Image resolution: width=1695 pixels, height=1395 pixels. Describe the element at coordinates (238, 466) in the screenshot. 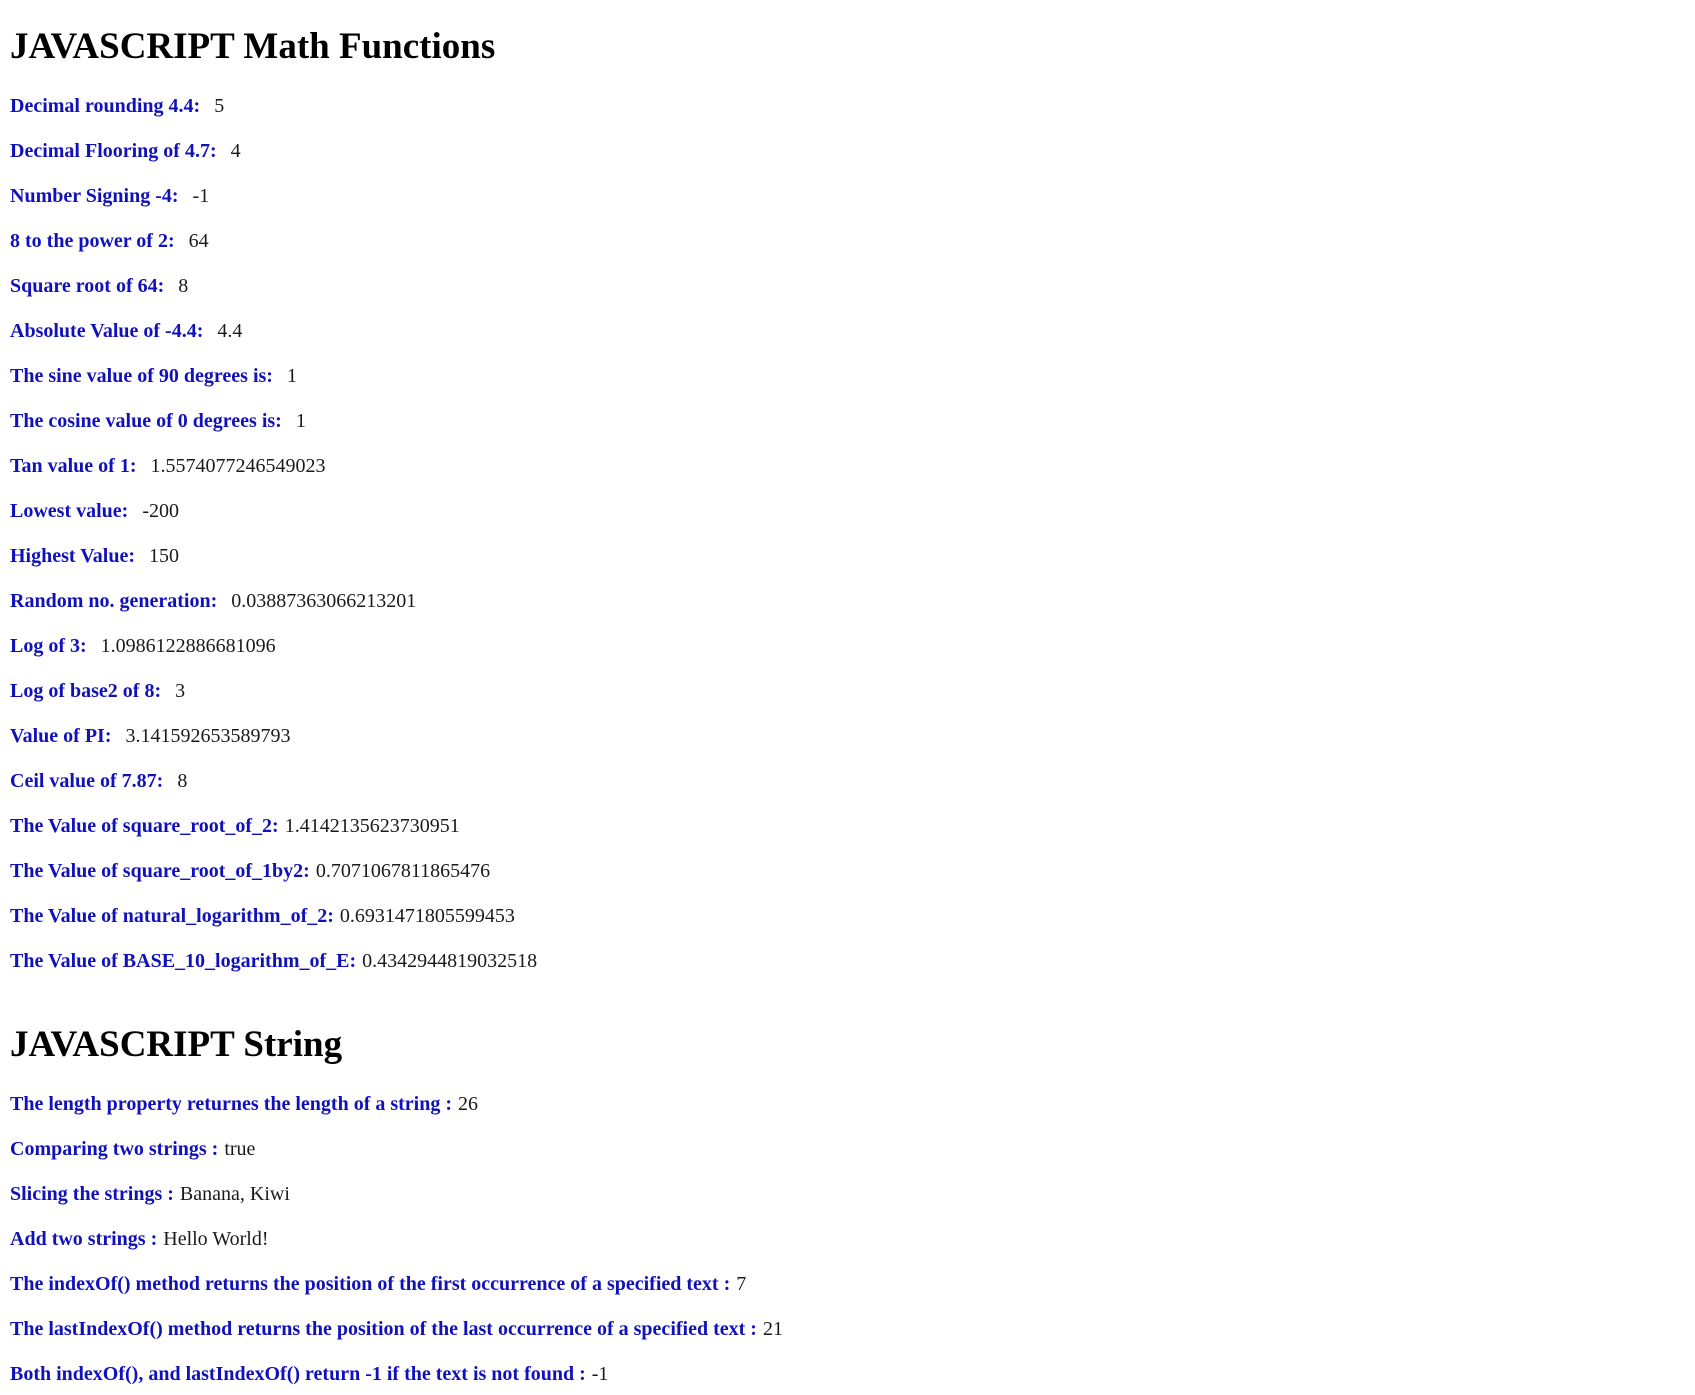

I see `result-value: 1.5574077246549023` at that location.